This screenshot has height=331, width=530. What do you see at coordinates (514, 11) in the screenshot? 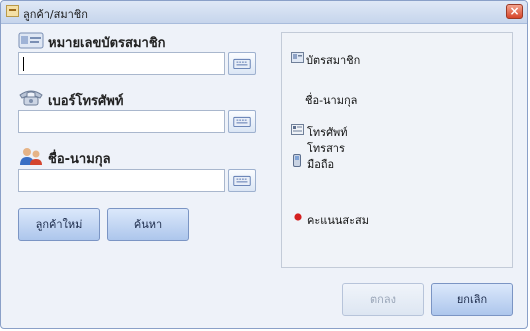
I see `close-button: ×` at bounding box center [514, 11].